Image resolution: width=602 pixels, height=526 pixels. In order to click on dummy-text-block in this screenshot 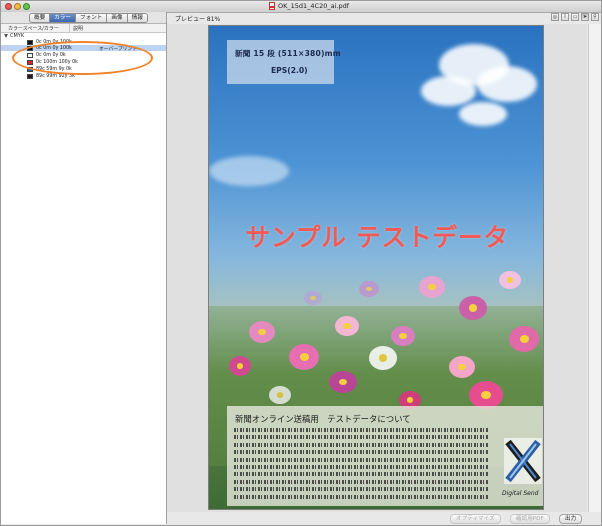, I will do `click(361, 465)`.